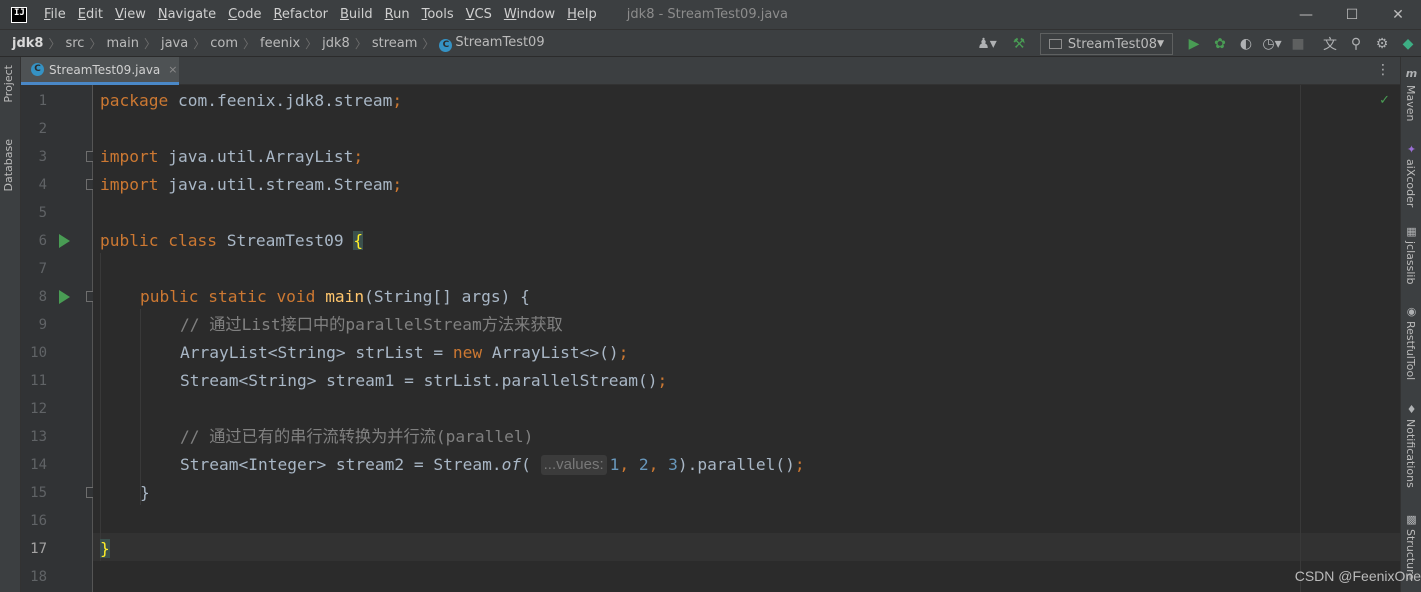 The height and width of the screenshot is (592, 1421). I want to click on breadcrumb-label: src, so click(75, 43).